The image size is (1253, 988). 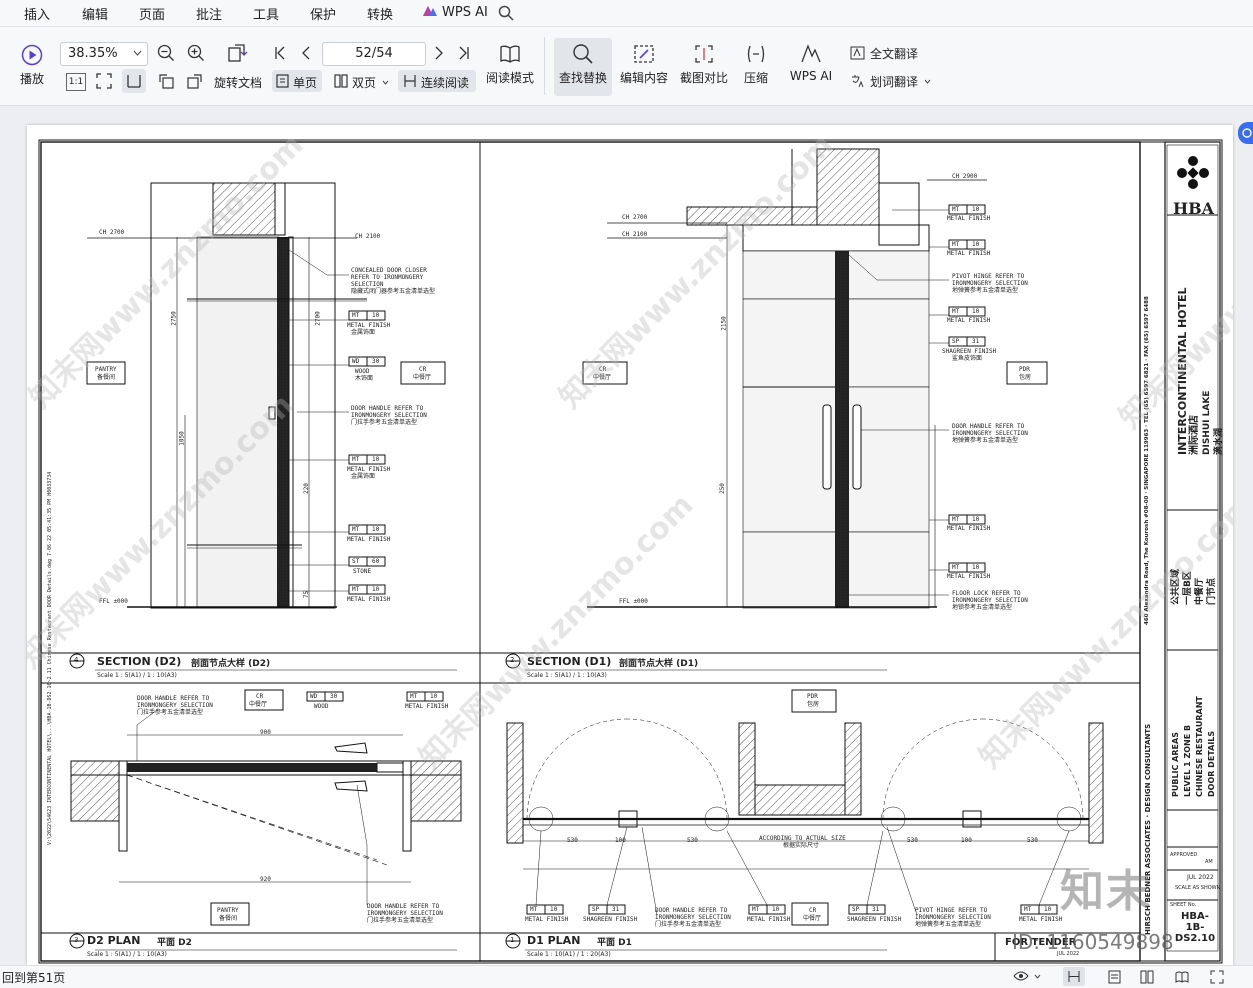 I want to click on note-text: 金属饰面, so click(x=363, y=332).